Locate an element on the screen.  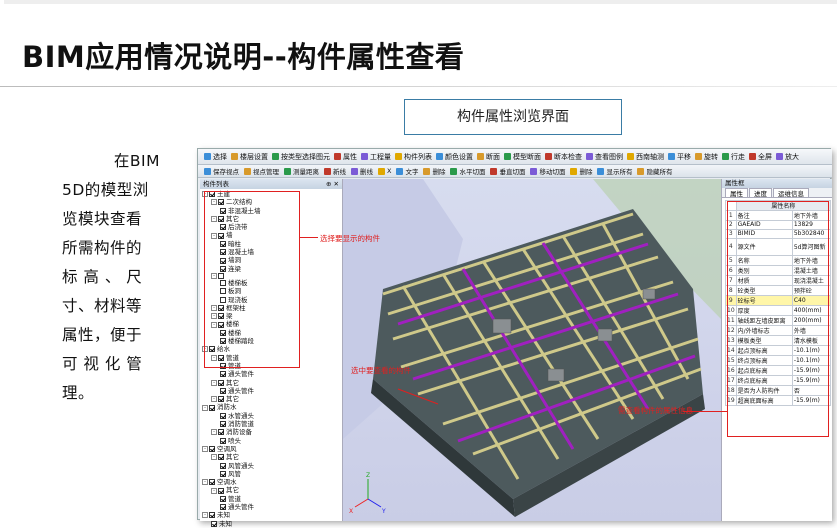
toolbar-button: 查看图例 is located at coordinates (604, 157).